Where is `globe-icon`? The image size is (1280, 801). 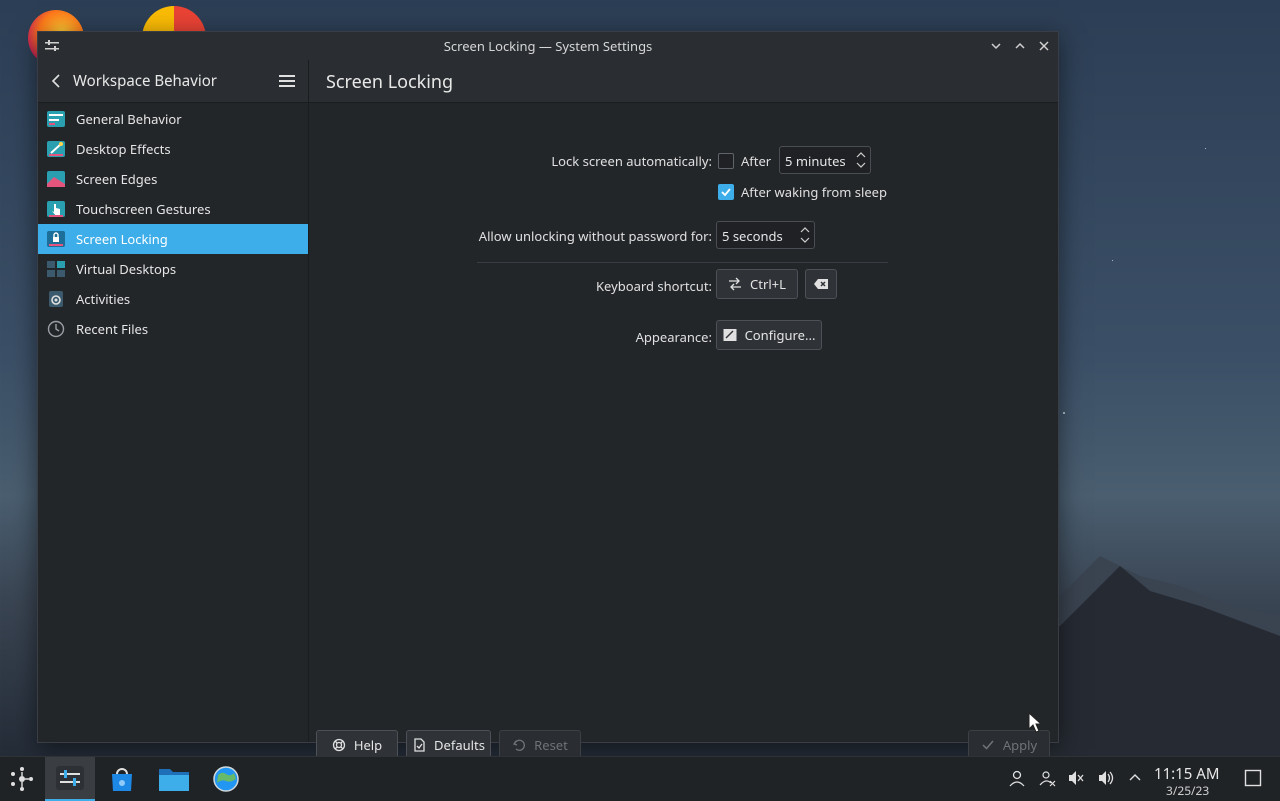 globe-icon is located at coordinates (226, 779).